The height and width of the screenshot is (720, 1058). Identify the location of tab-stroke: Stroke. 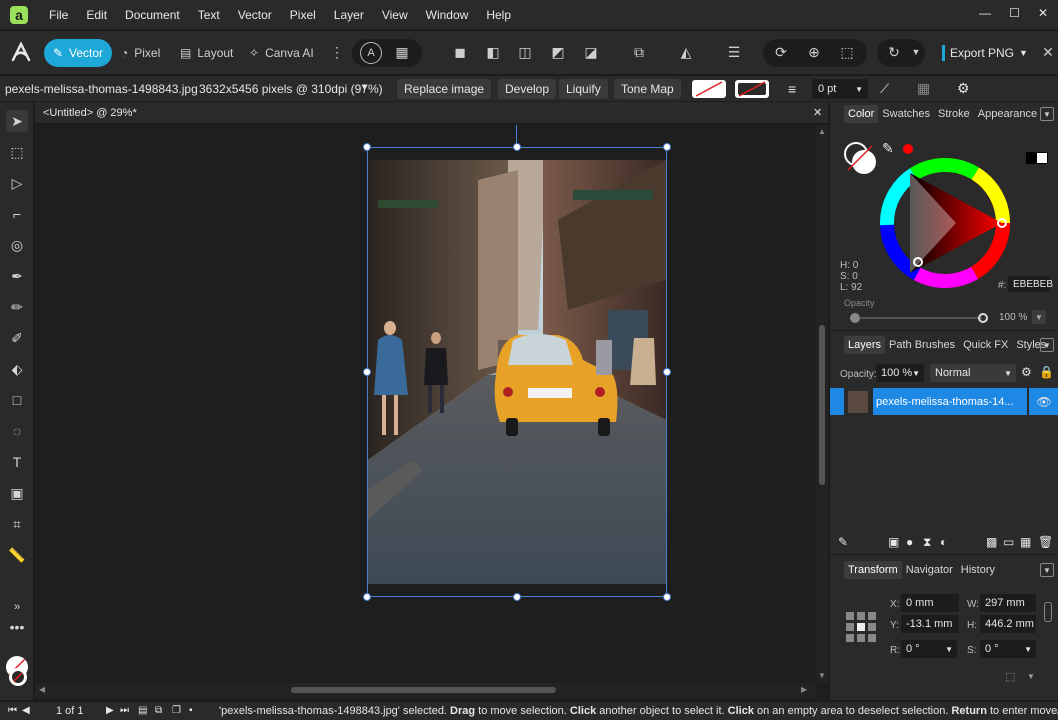
(954, 114).